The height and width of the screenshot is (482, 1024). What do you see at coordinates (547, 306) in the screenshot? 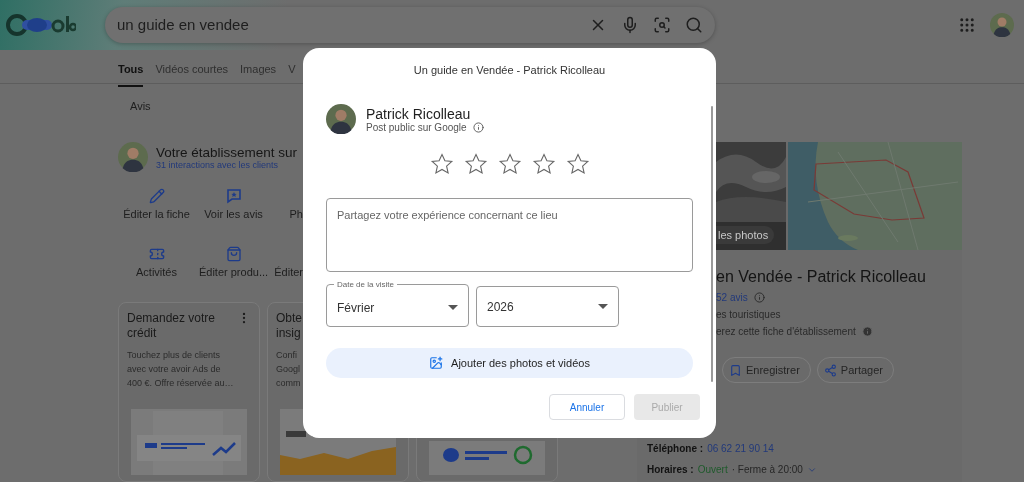
I see `year-select: 2026` at bounding box center [547, 306].